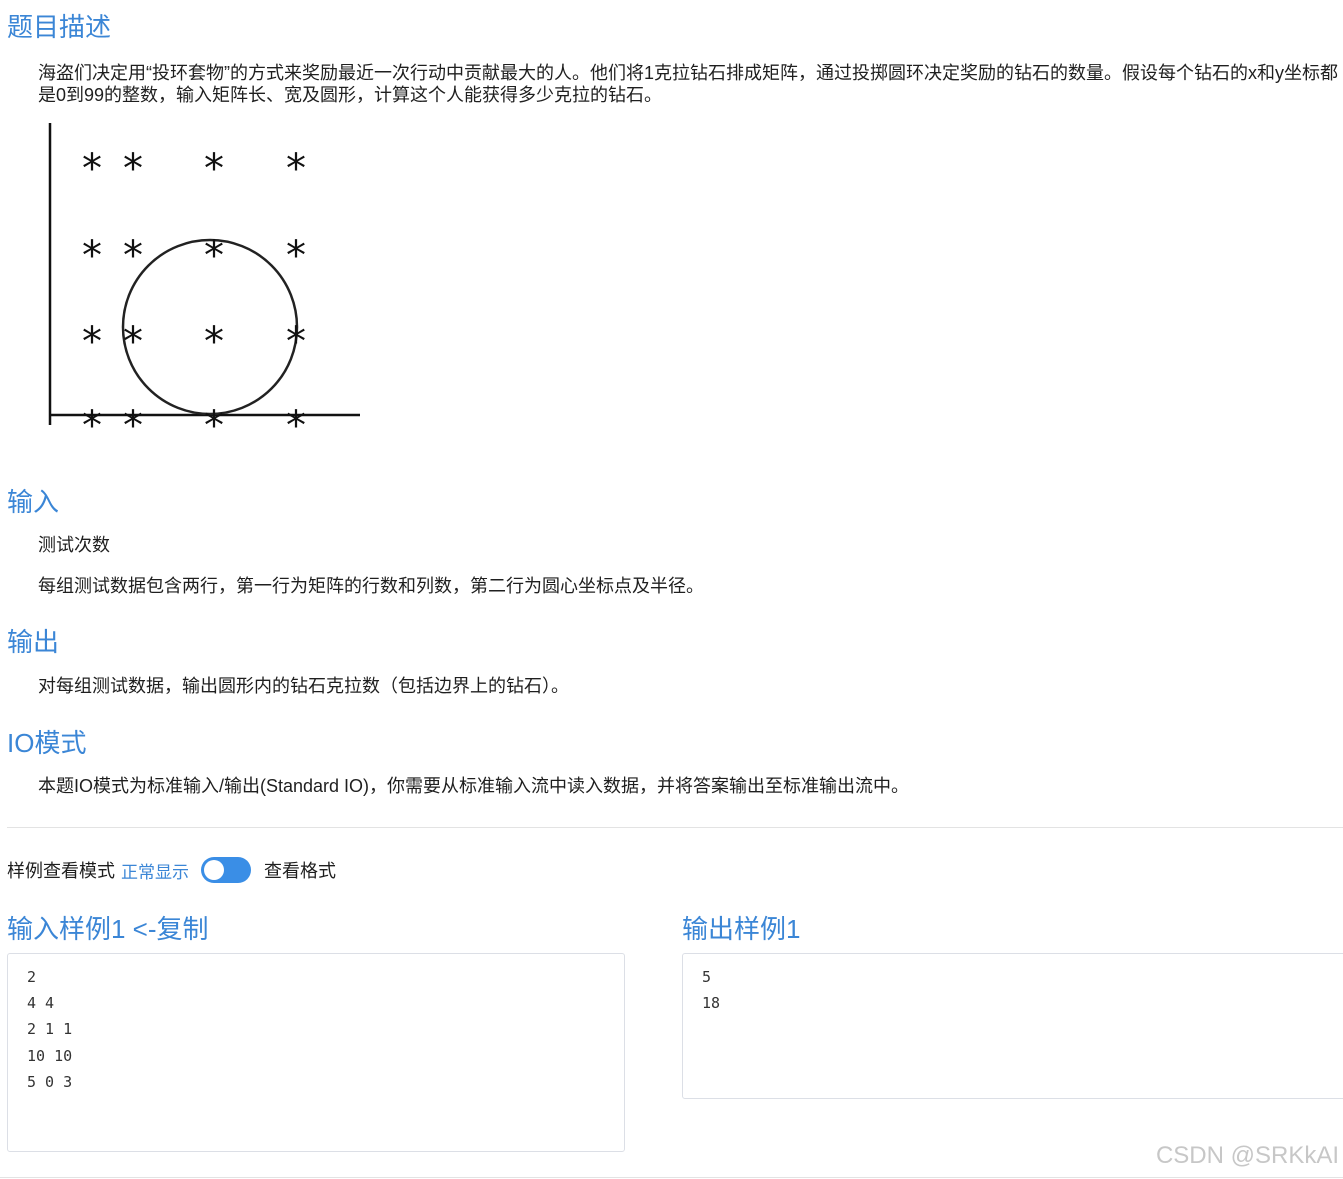  I want to click on output-text: 对每组测试数据，输出圆形内的钻石克拉数（包括边界上的钻石）。, so click(303, 686).